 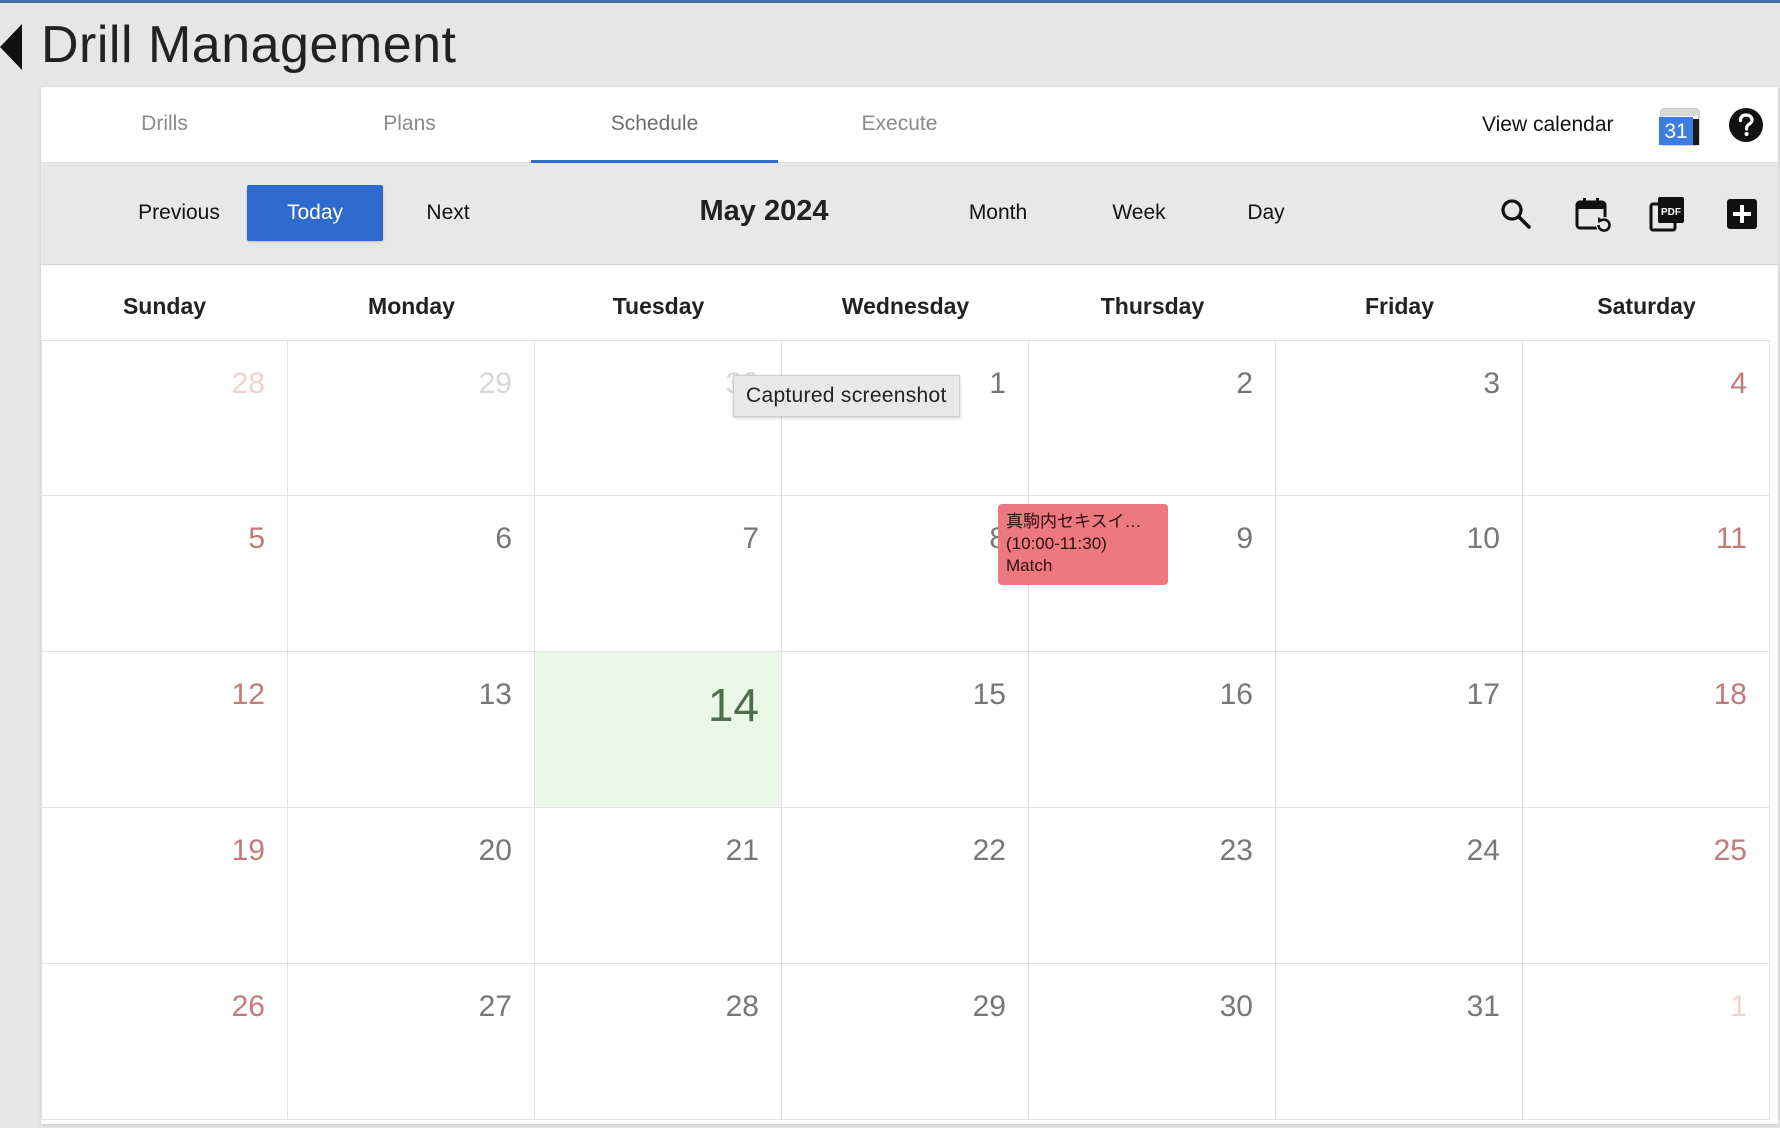 What do you see at coordinates (989, 694) in the screenshot?
I see `day-number: 15` at bounding box center [989, 694].